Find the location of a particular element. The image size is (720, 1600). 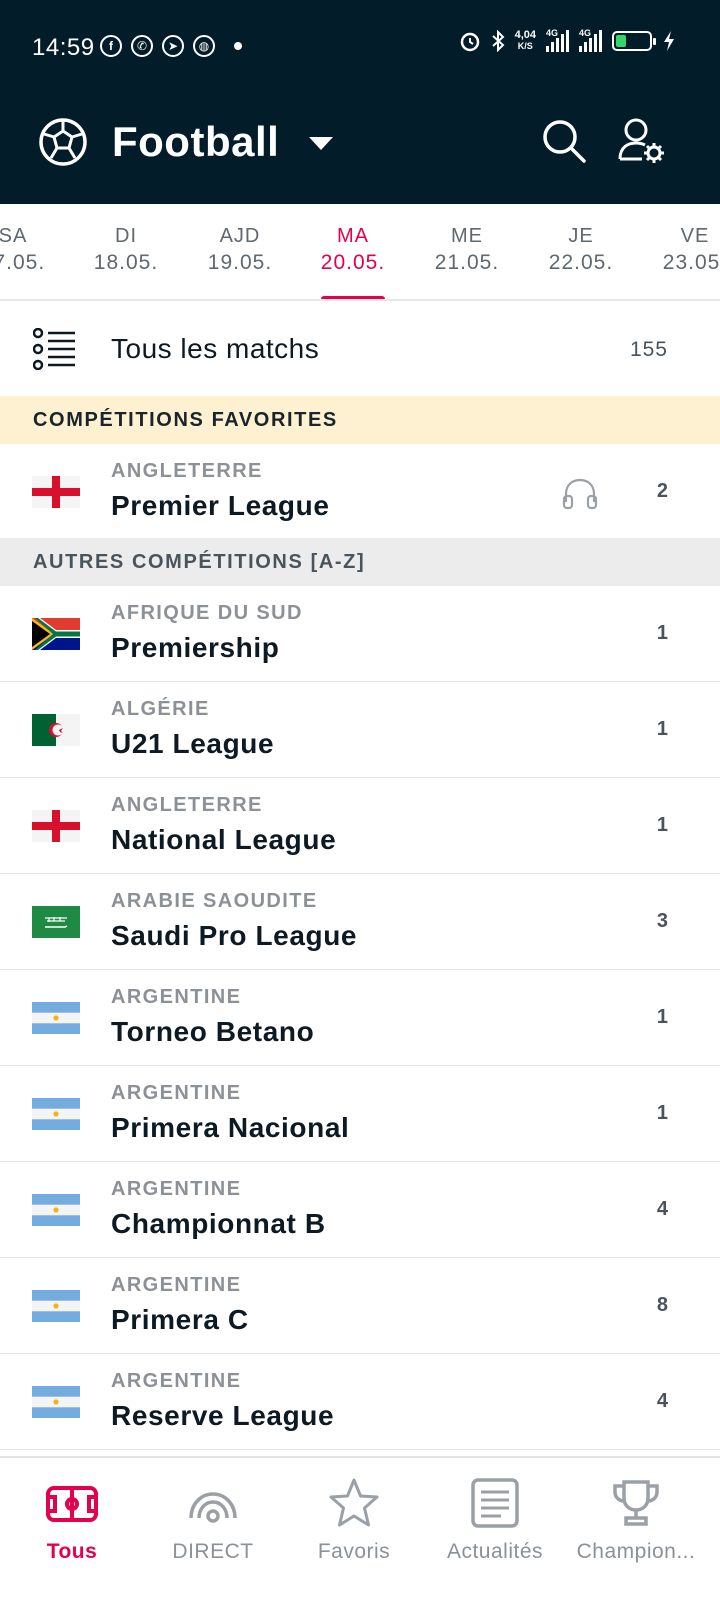

date-tab-day: ME is located at coordinates (467, 236).